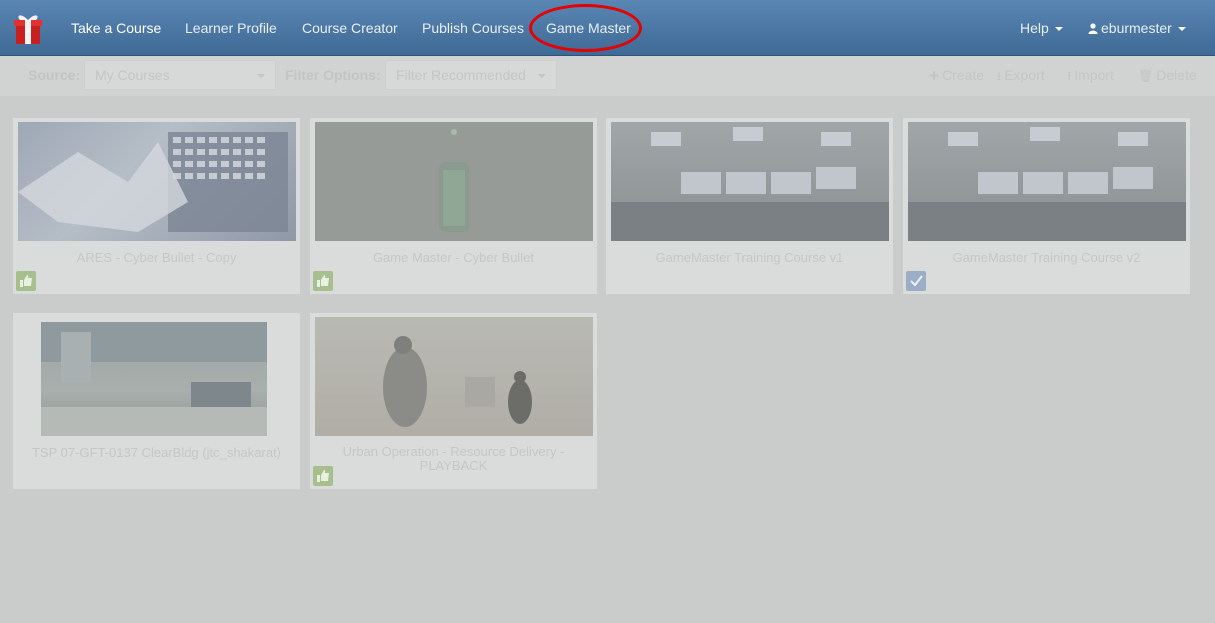 This screenshot has height=623, width=1215. I want to click on course-card: GameMaster Training Course v1, so click(749, 206).